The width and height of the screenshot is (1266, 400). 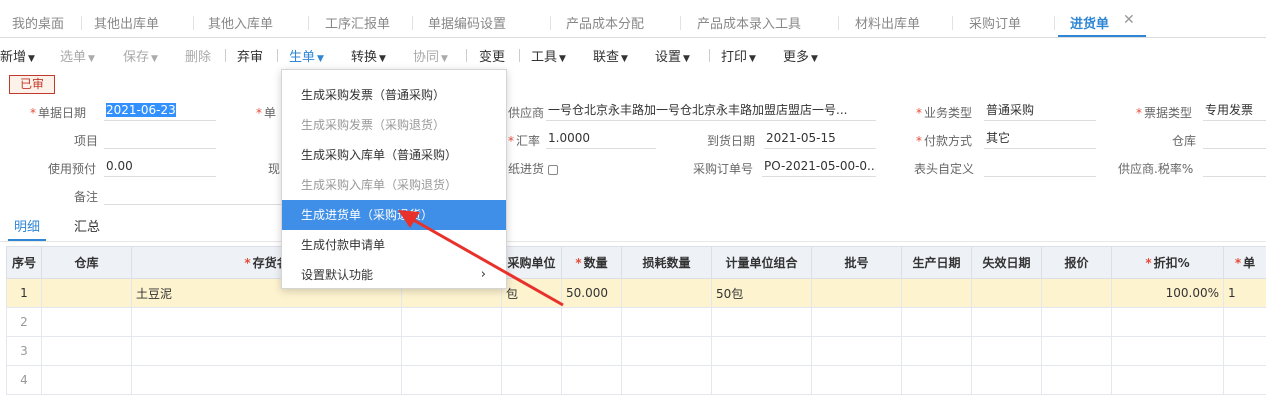 I want to click on invoice-type-field: 专用发票, so click(x=1234, y=111).